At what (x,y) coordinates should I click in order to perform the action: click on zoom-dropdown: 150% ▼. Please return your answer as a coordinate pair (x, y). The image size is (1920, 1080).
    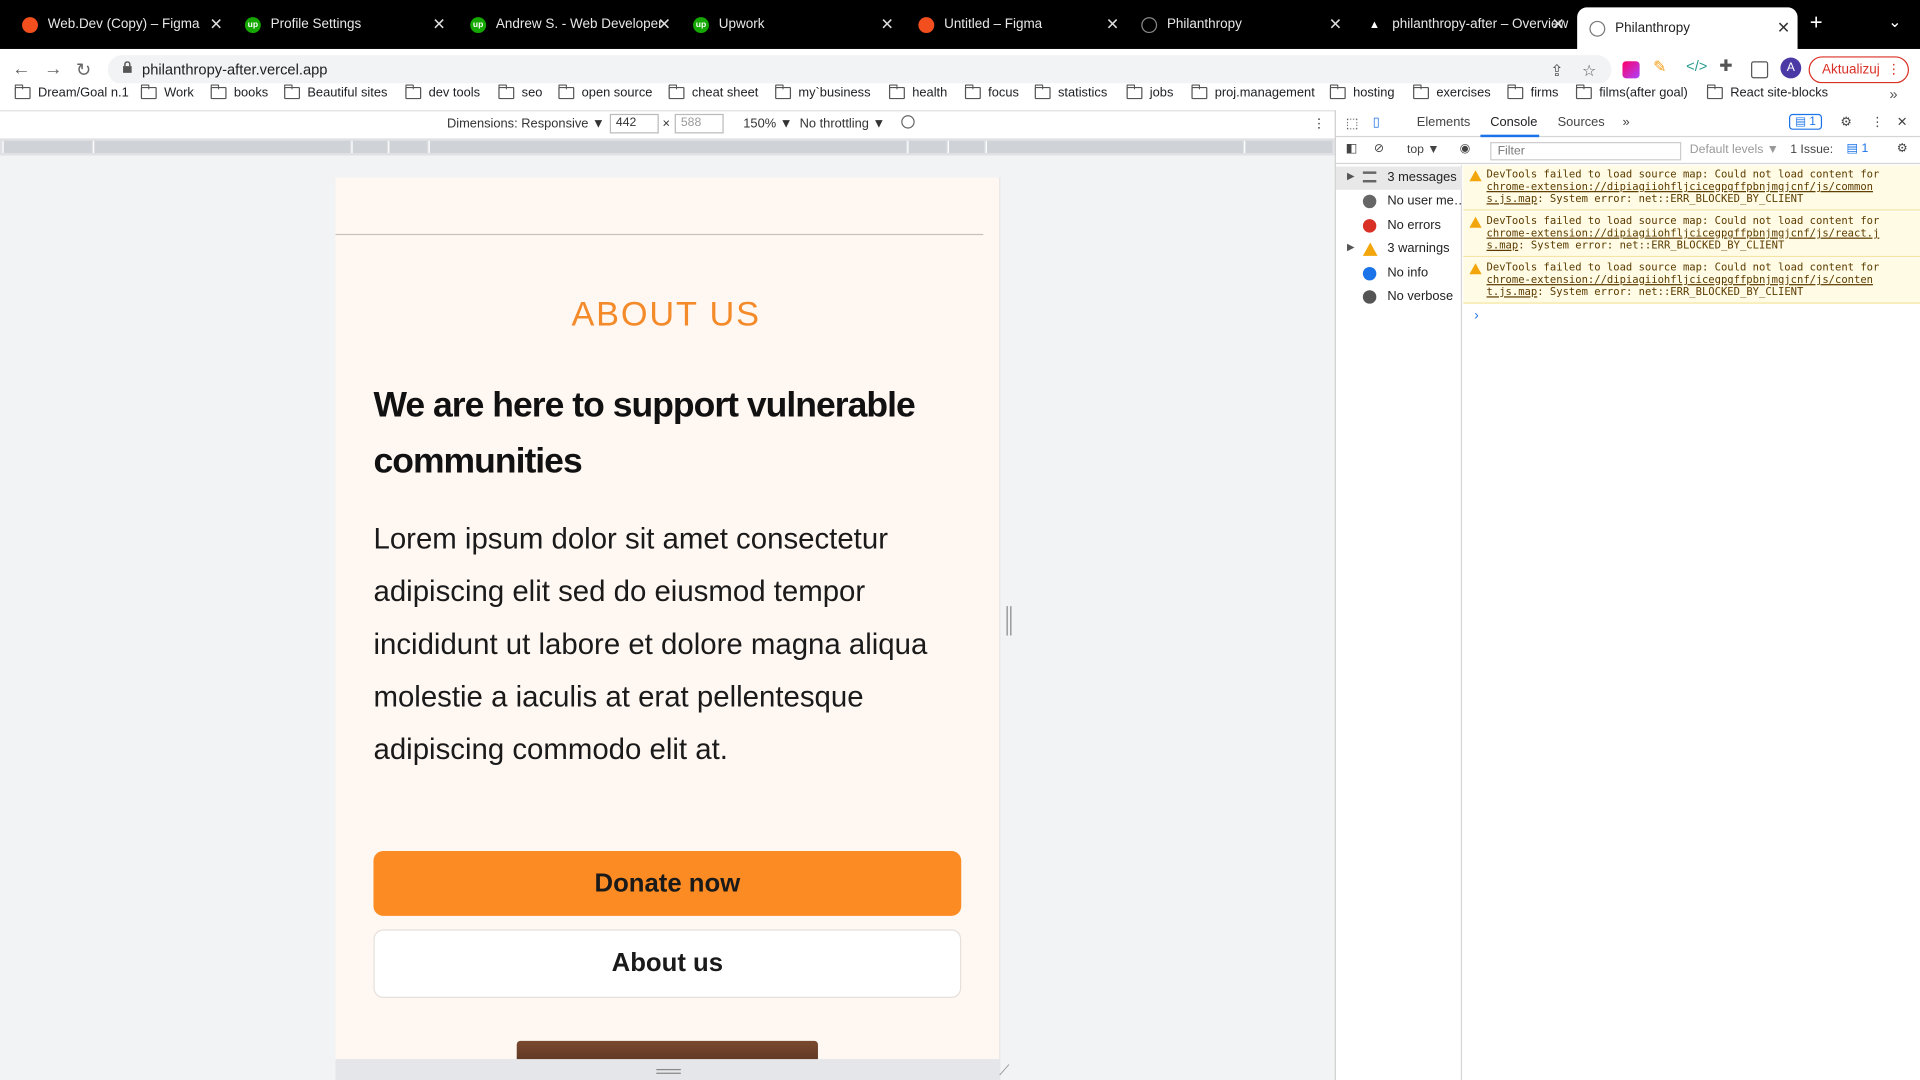
    Looking at the image, I should click on (767, 123).